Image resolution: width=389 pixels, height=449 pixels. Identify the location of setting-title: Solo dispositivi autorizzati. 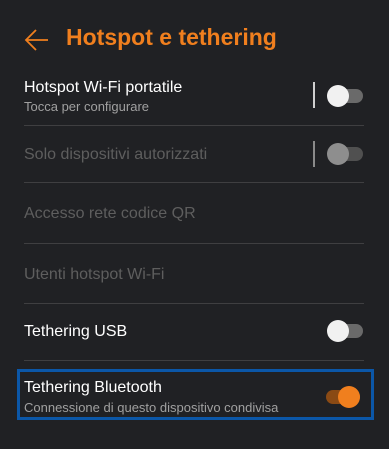
(116, 154).